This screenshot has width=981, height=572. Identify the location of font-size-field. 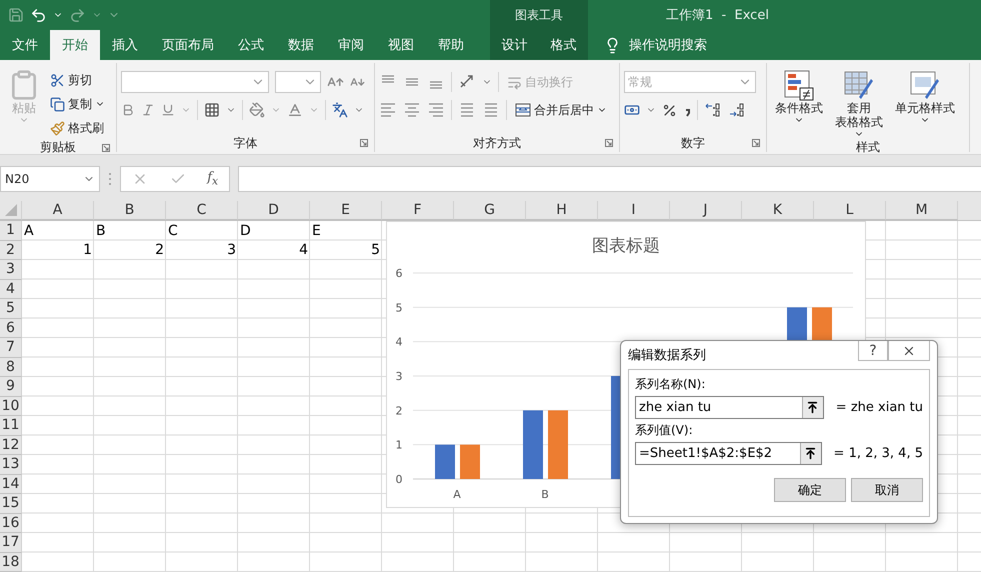
(298, 82).